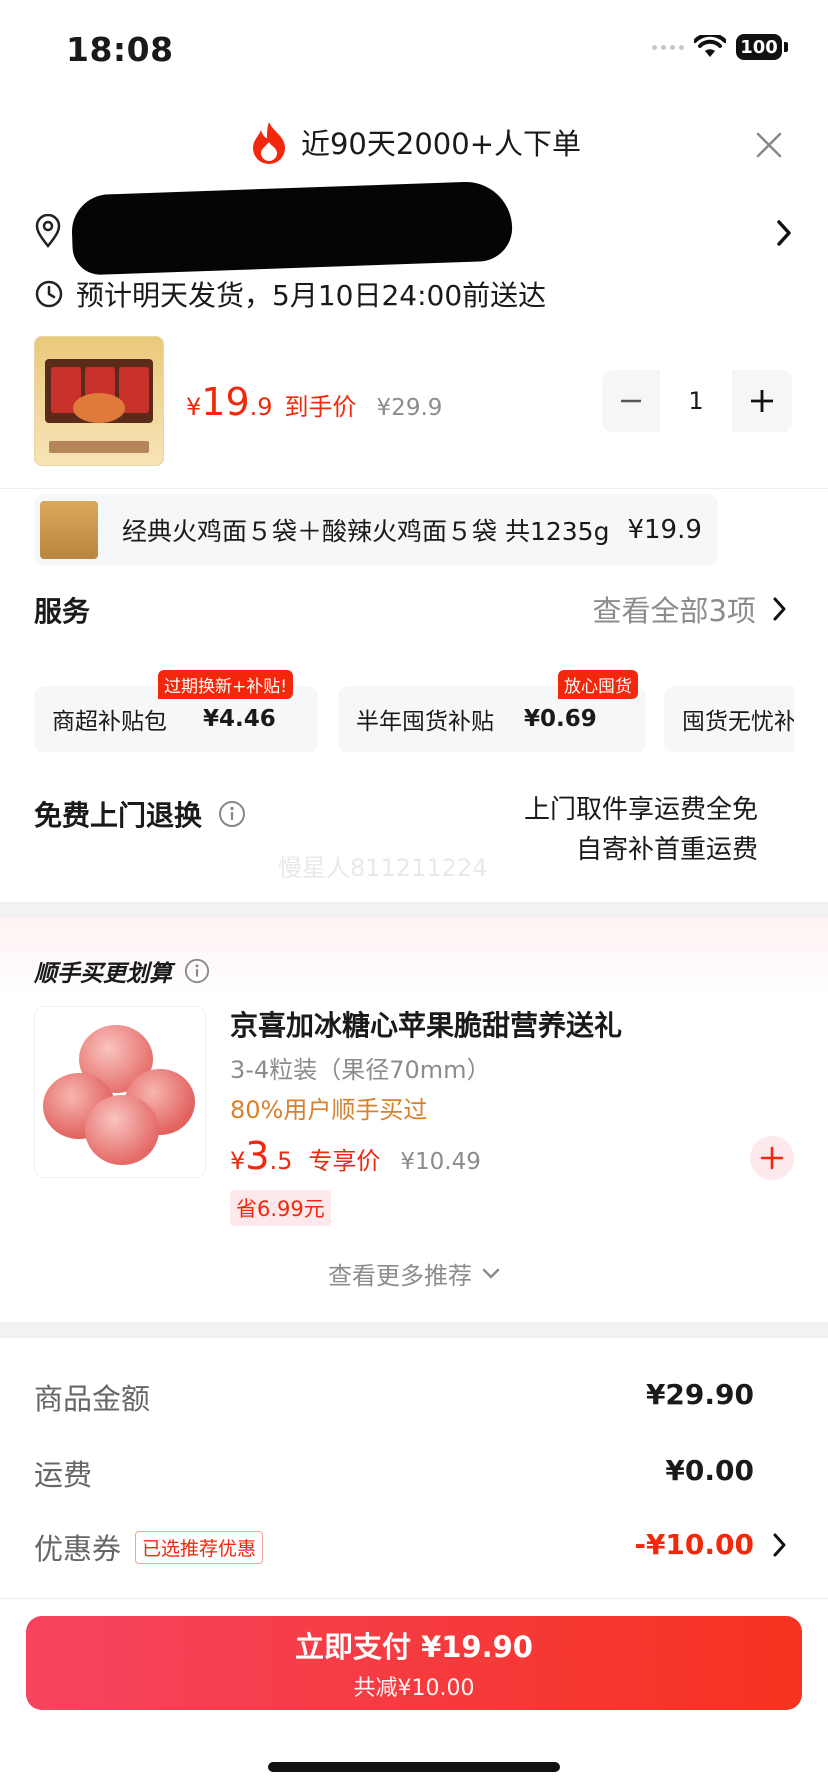 The width and height of the screenshot is (828, 1792). What do you see at coordinates (668, 47) in the screenshot?
I see `signal-icon` at bounding box center [668, 47].